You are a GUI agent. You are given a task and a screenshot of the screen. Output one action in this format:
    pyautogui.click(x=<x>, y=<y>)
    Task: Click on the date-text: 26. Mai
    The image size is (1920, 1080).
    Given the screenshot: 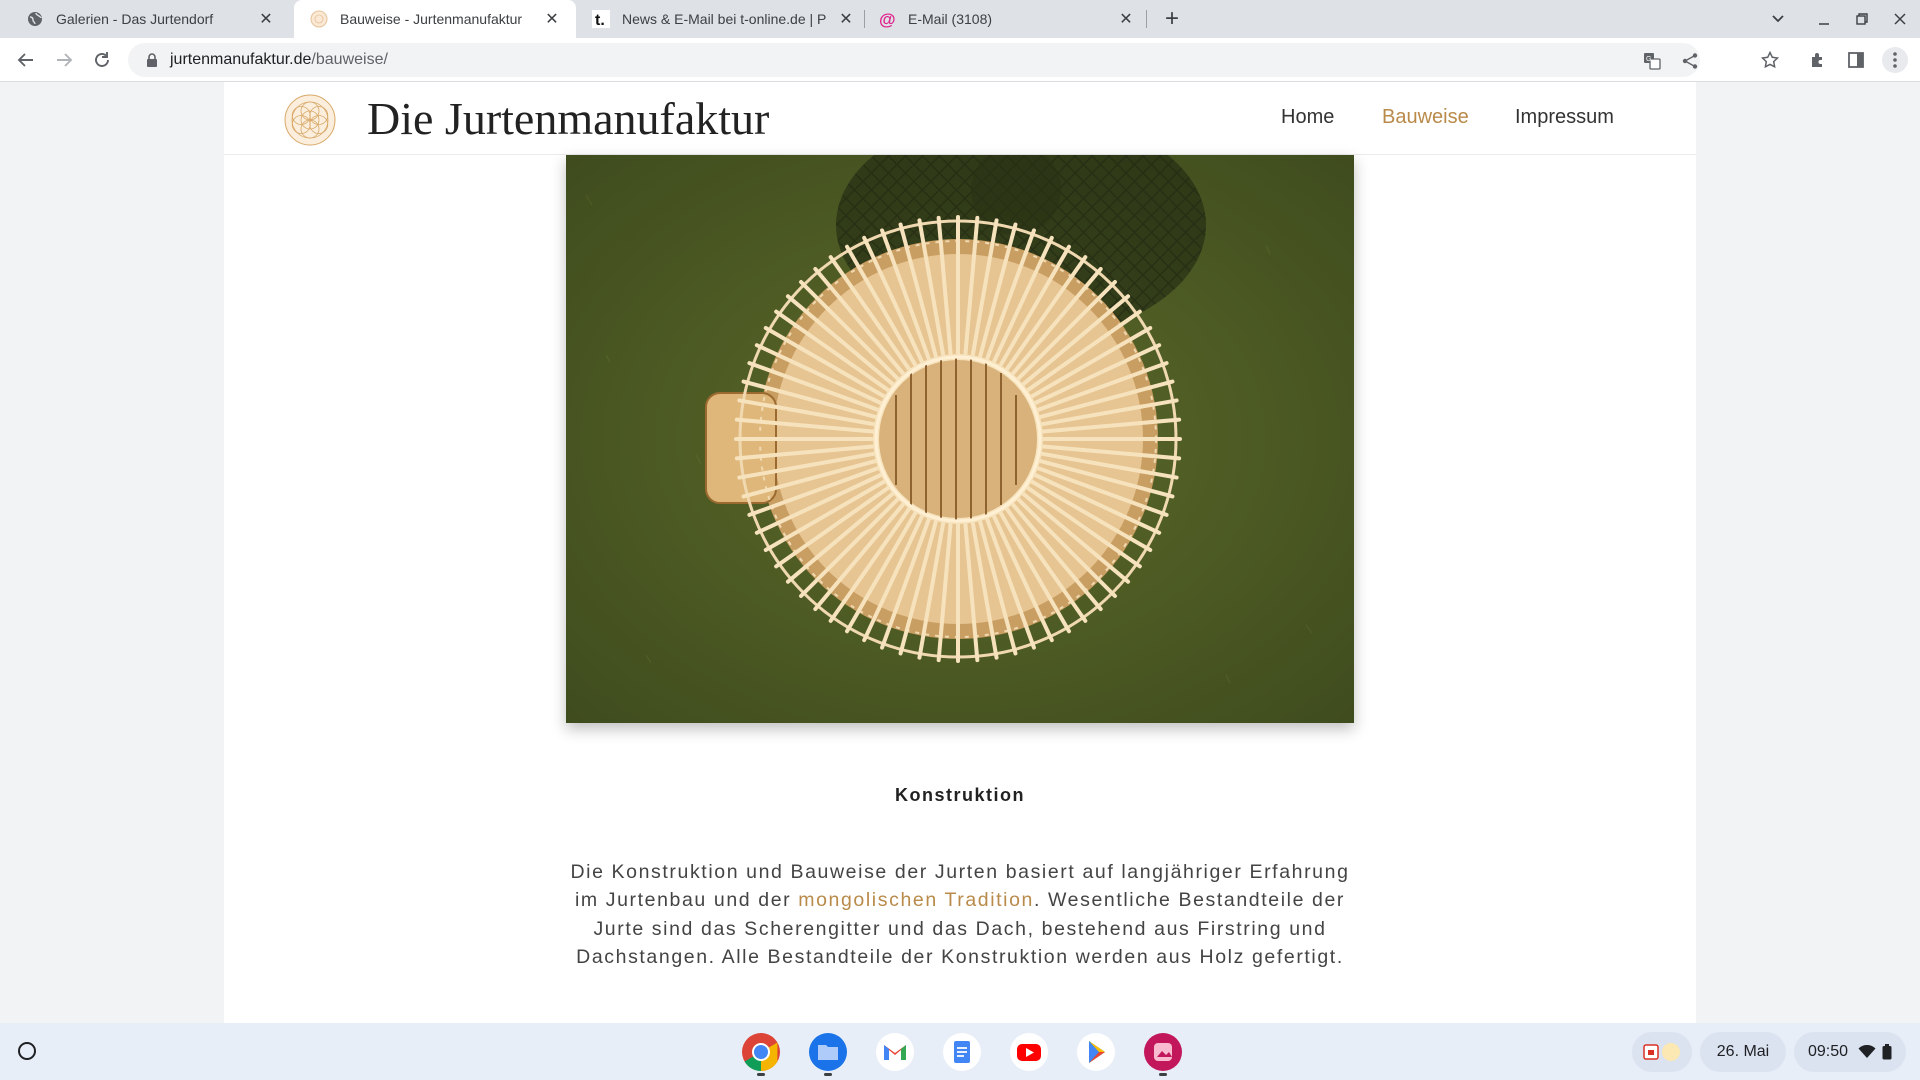 What is the action you would take?
    pyautogui.click(x=1743, y=1051)
    